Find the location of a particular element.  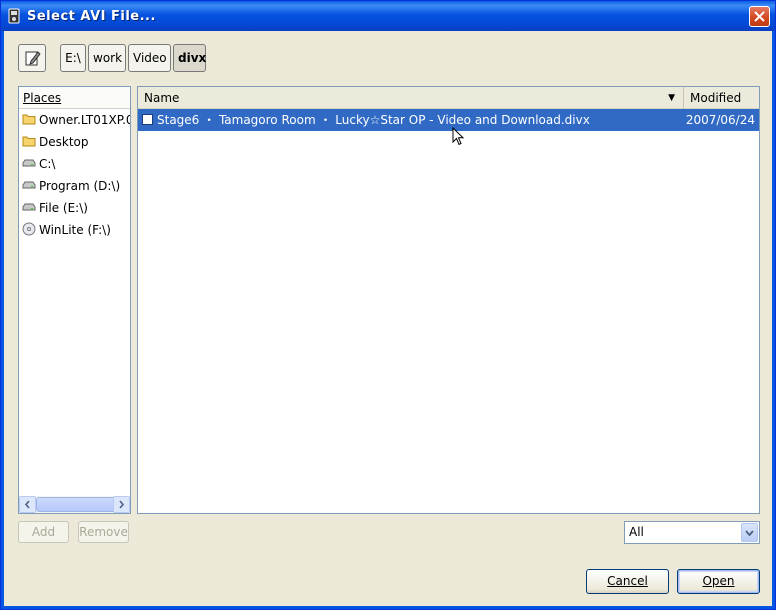

place-item-d-drive: Program (D:\) is located at coordinates (74, 186).